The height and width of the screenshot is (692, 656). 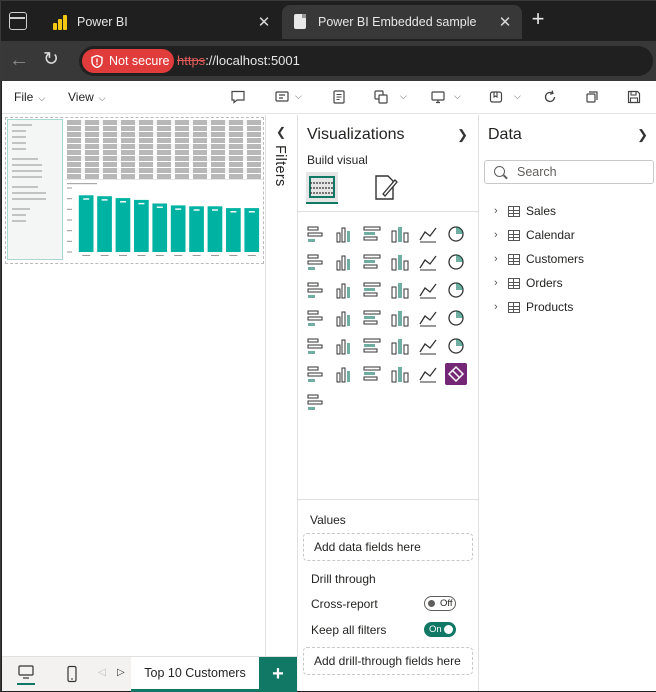 I want to click on shapes-icon, so click(x=381, y=97).